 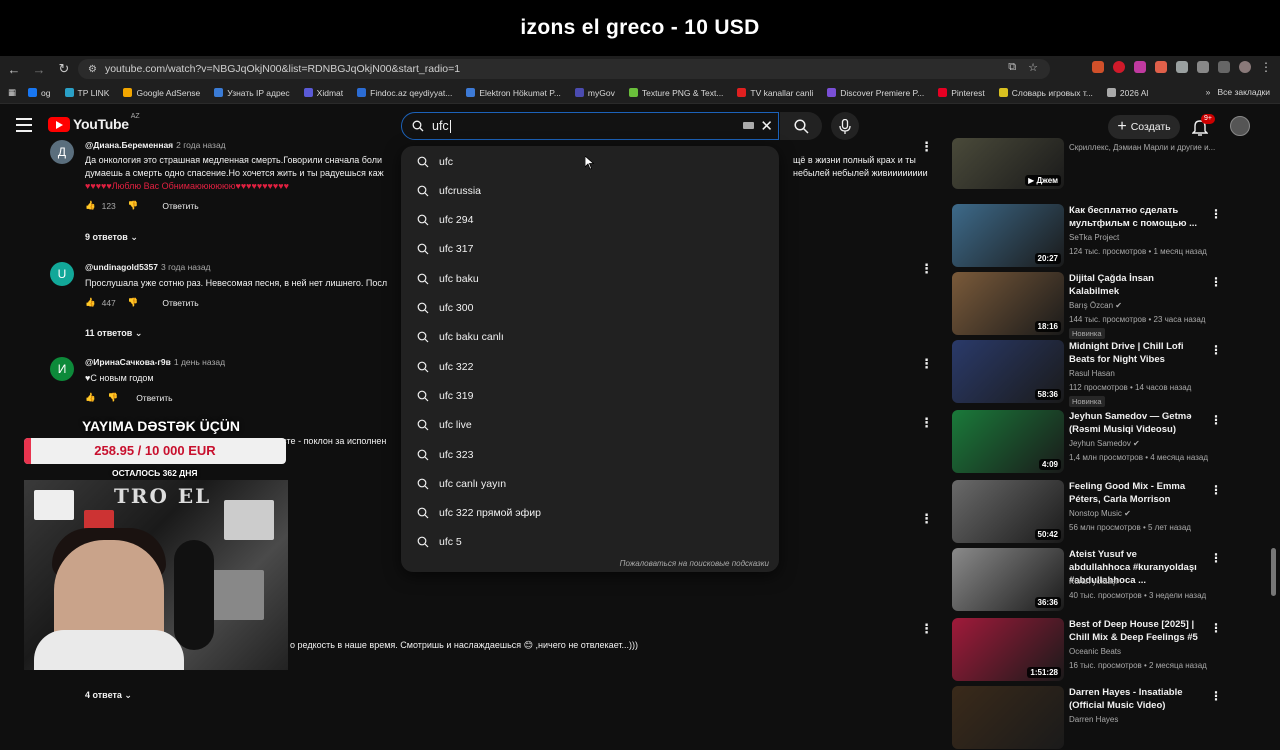 What do you see at coordinates (108, 695) in the screenshot?
I see `replies-toggle: 4 ответа ⌄` at bounding box center [108, 695].